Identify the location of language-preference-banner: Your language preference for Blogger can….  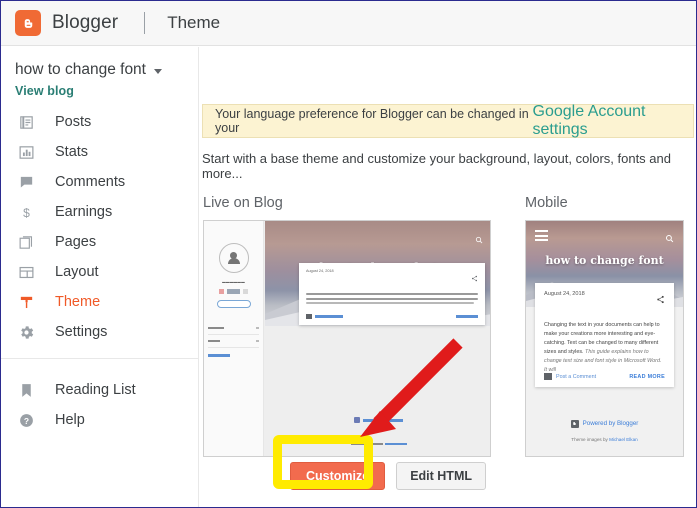
(448, 121).